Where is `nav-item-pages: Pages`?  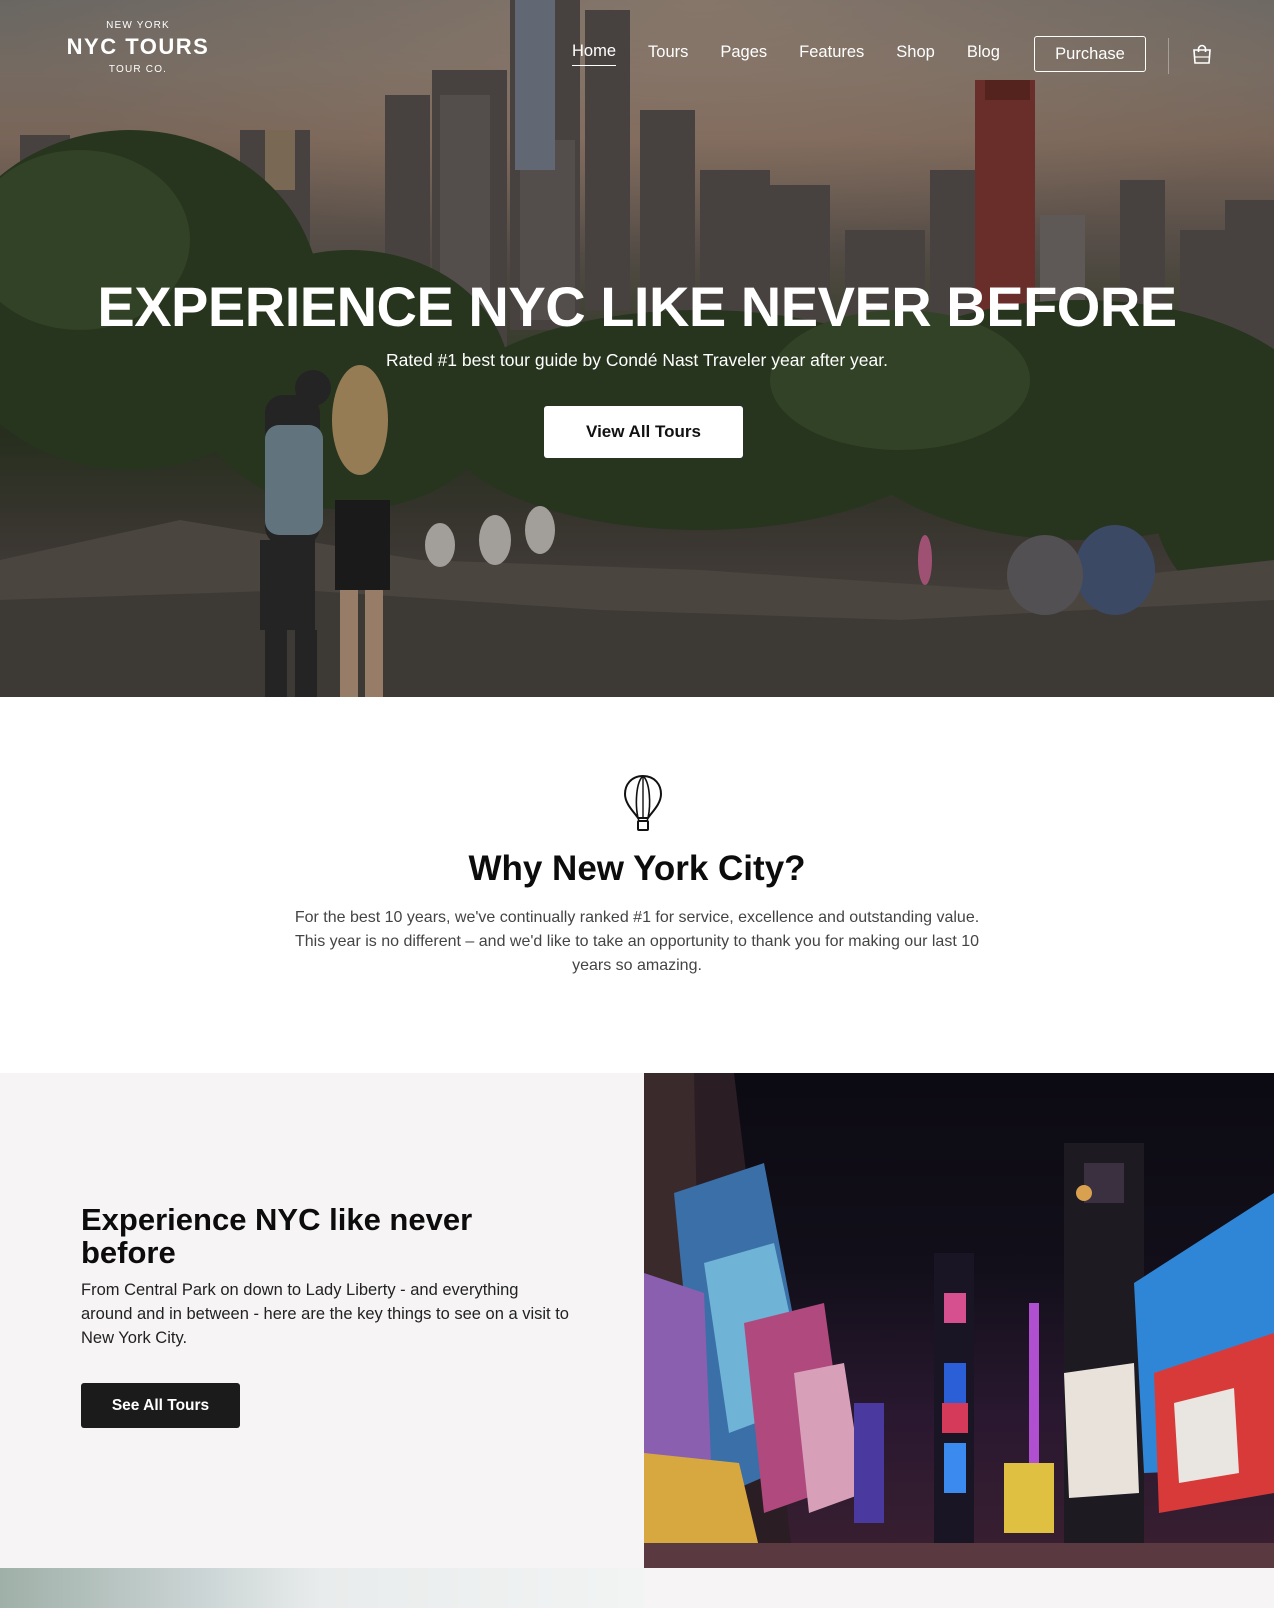
nav-item-pages: Pages is located at coordinates (743, 54).